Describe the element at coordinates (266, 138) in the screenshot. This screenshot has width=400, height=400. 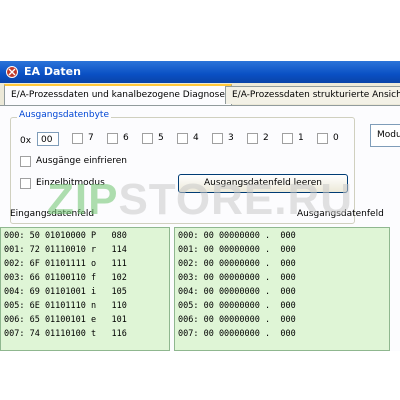
I see `bit-label: 2` at that location.